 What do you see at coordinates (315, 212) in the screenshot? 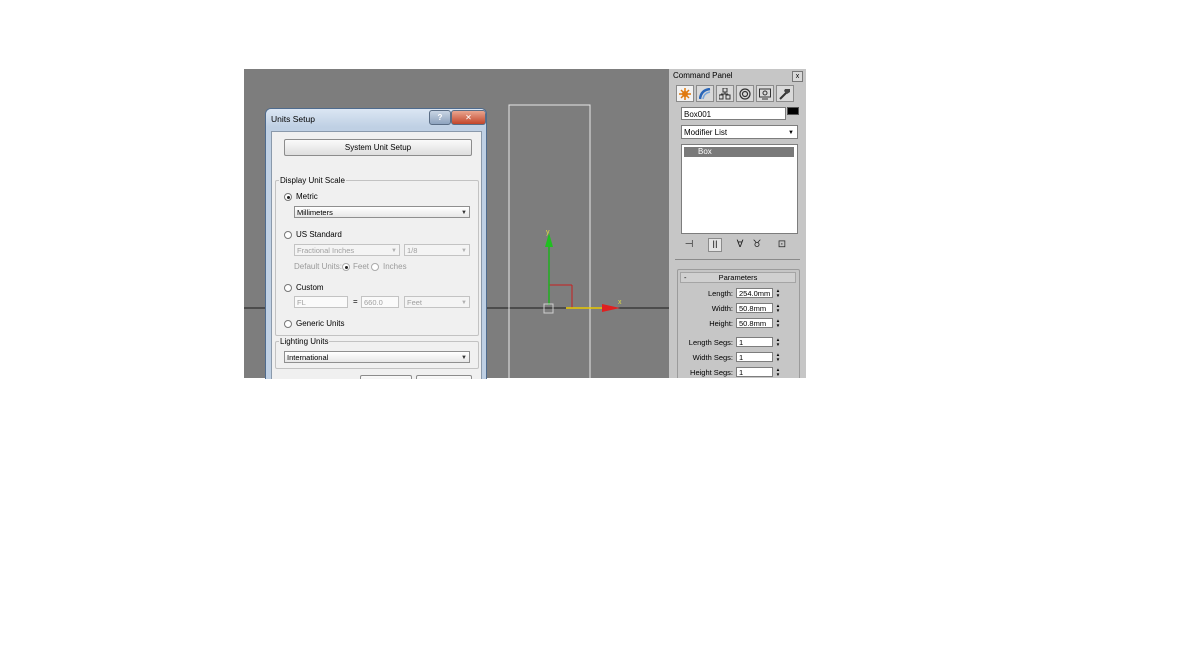
I see `metric-units-value: Millimeters` at bounding box center [315, 212].